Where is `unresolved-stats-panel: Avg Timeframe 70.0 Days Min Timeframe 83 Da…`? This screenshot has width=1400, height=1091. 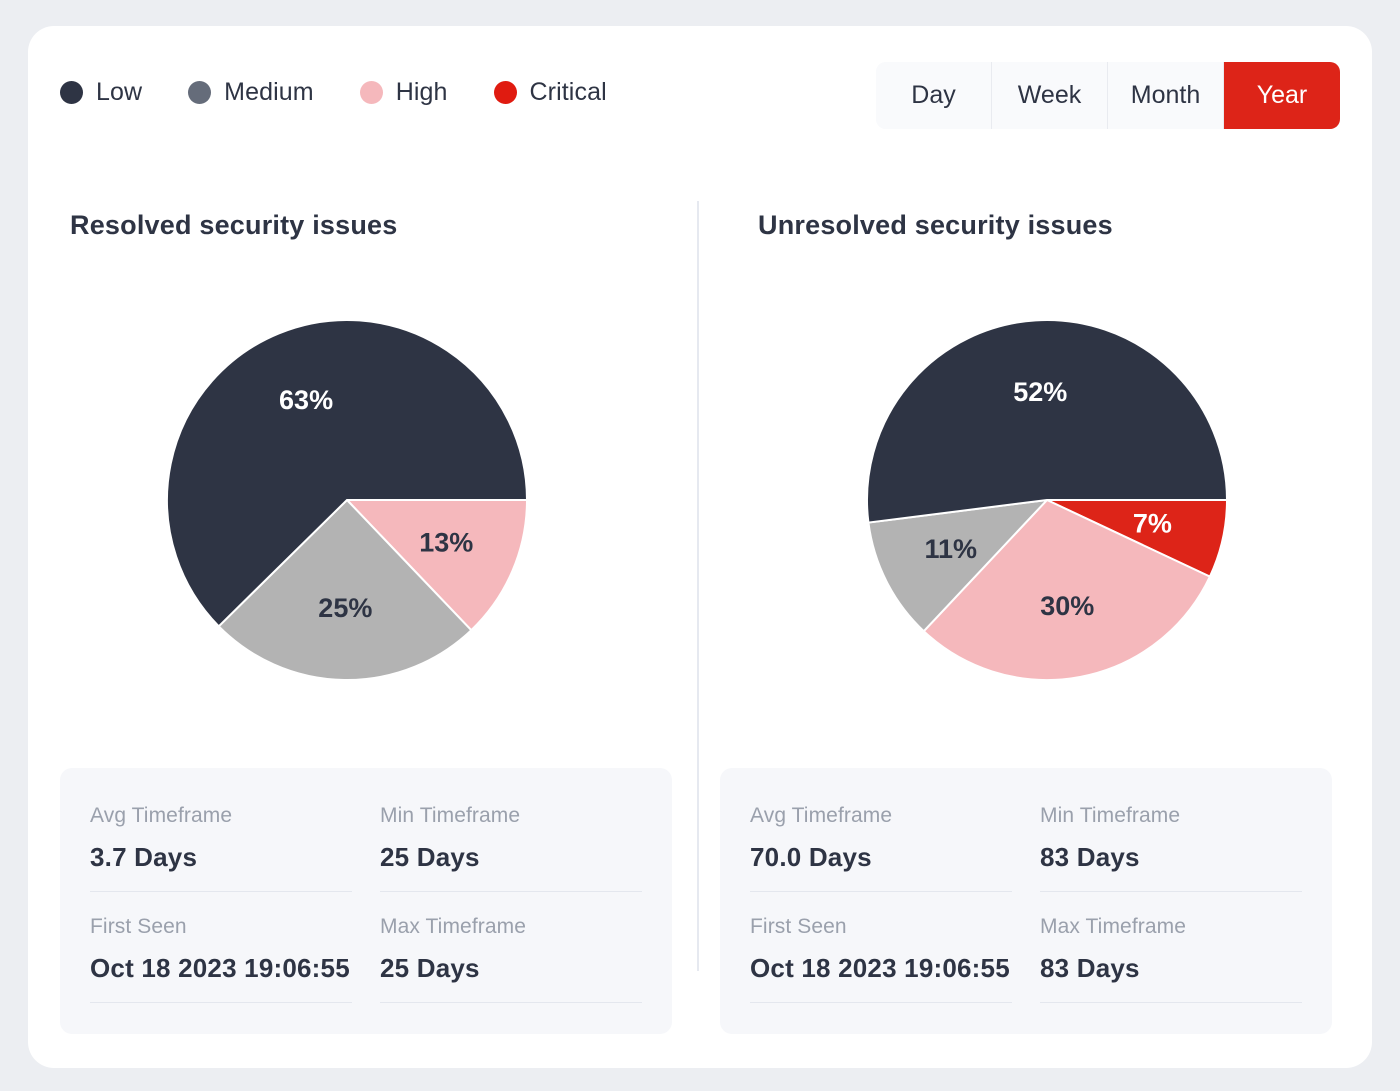
unresolved-stats-panel: Avg Timeframe 70.0 Days Min Timeframe 83 Da… is located at coordinates (1026, 901).